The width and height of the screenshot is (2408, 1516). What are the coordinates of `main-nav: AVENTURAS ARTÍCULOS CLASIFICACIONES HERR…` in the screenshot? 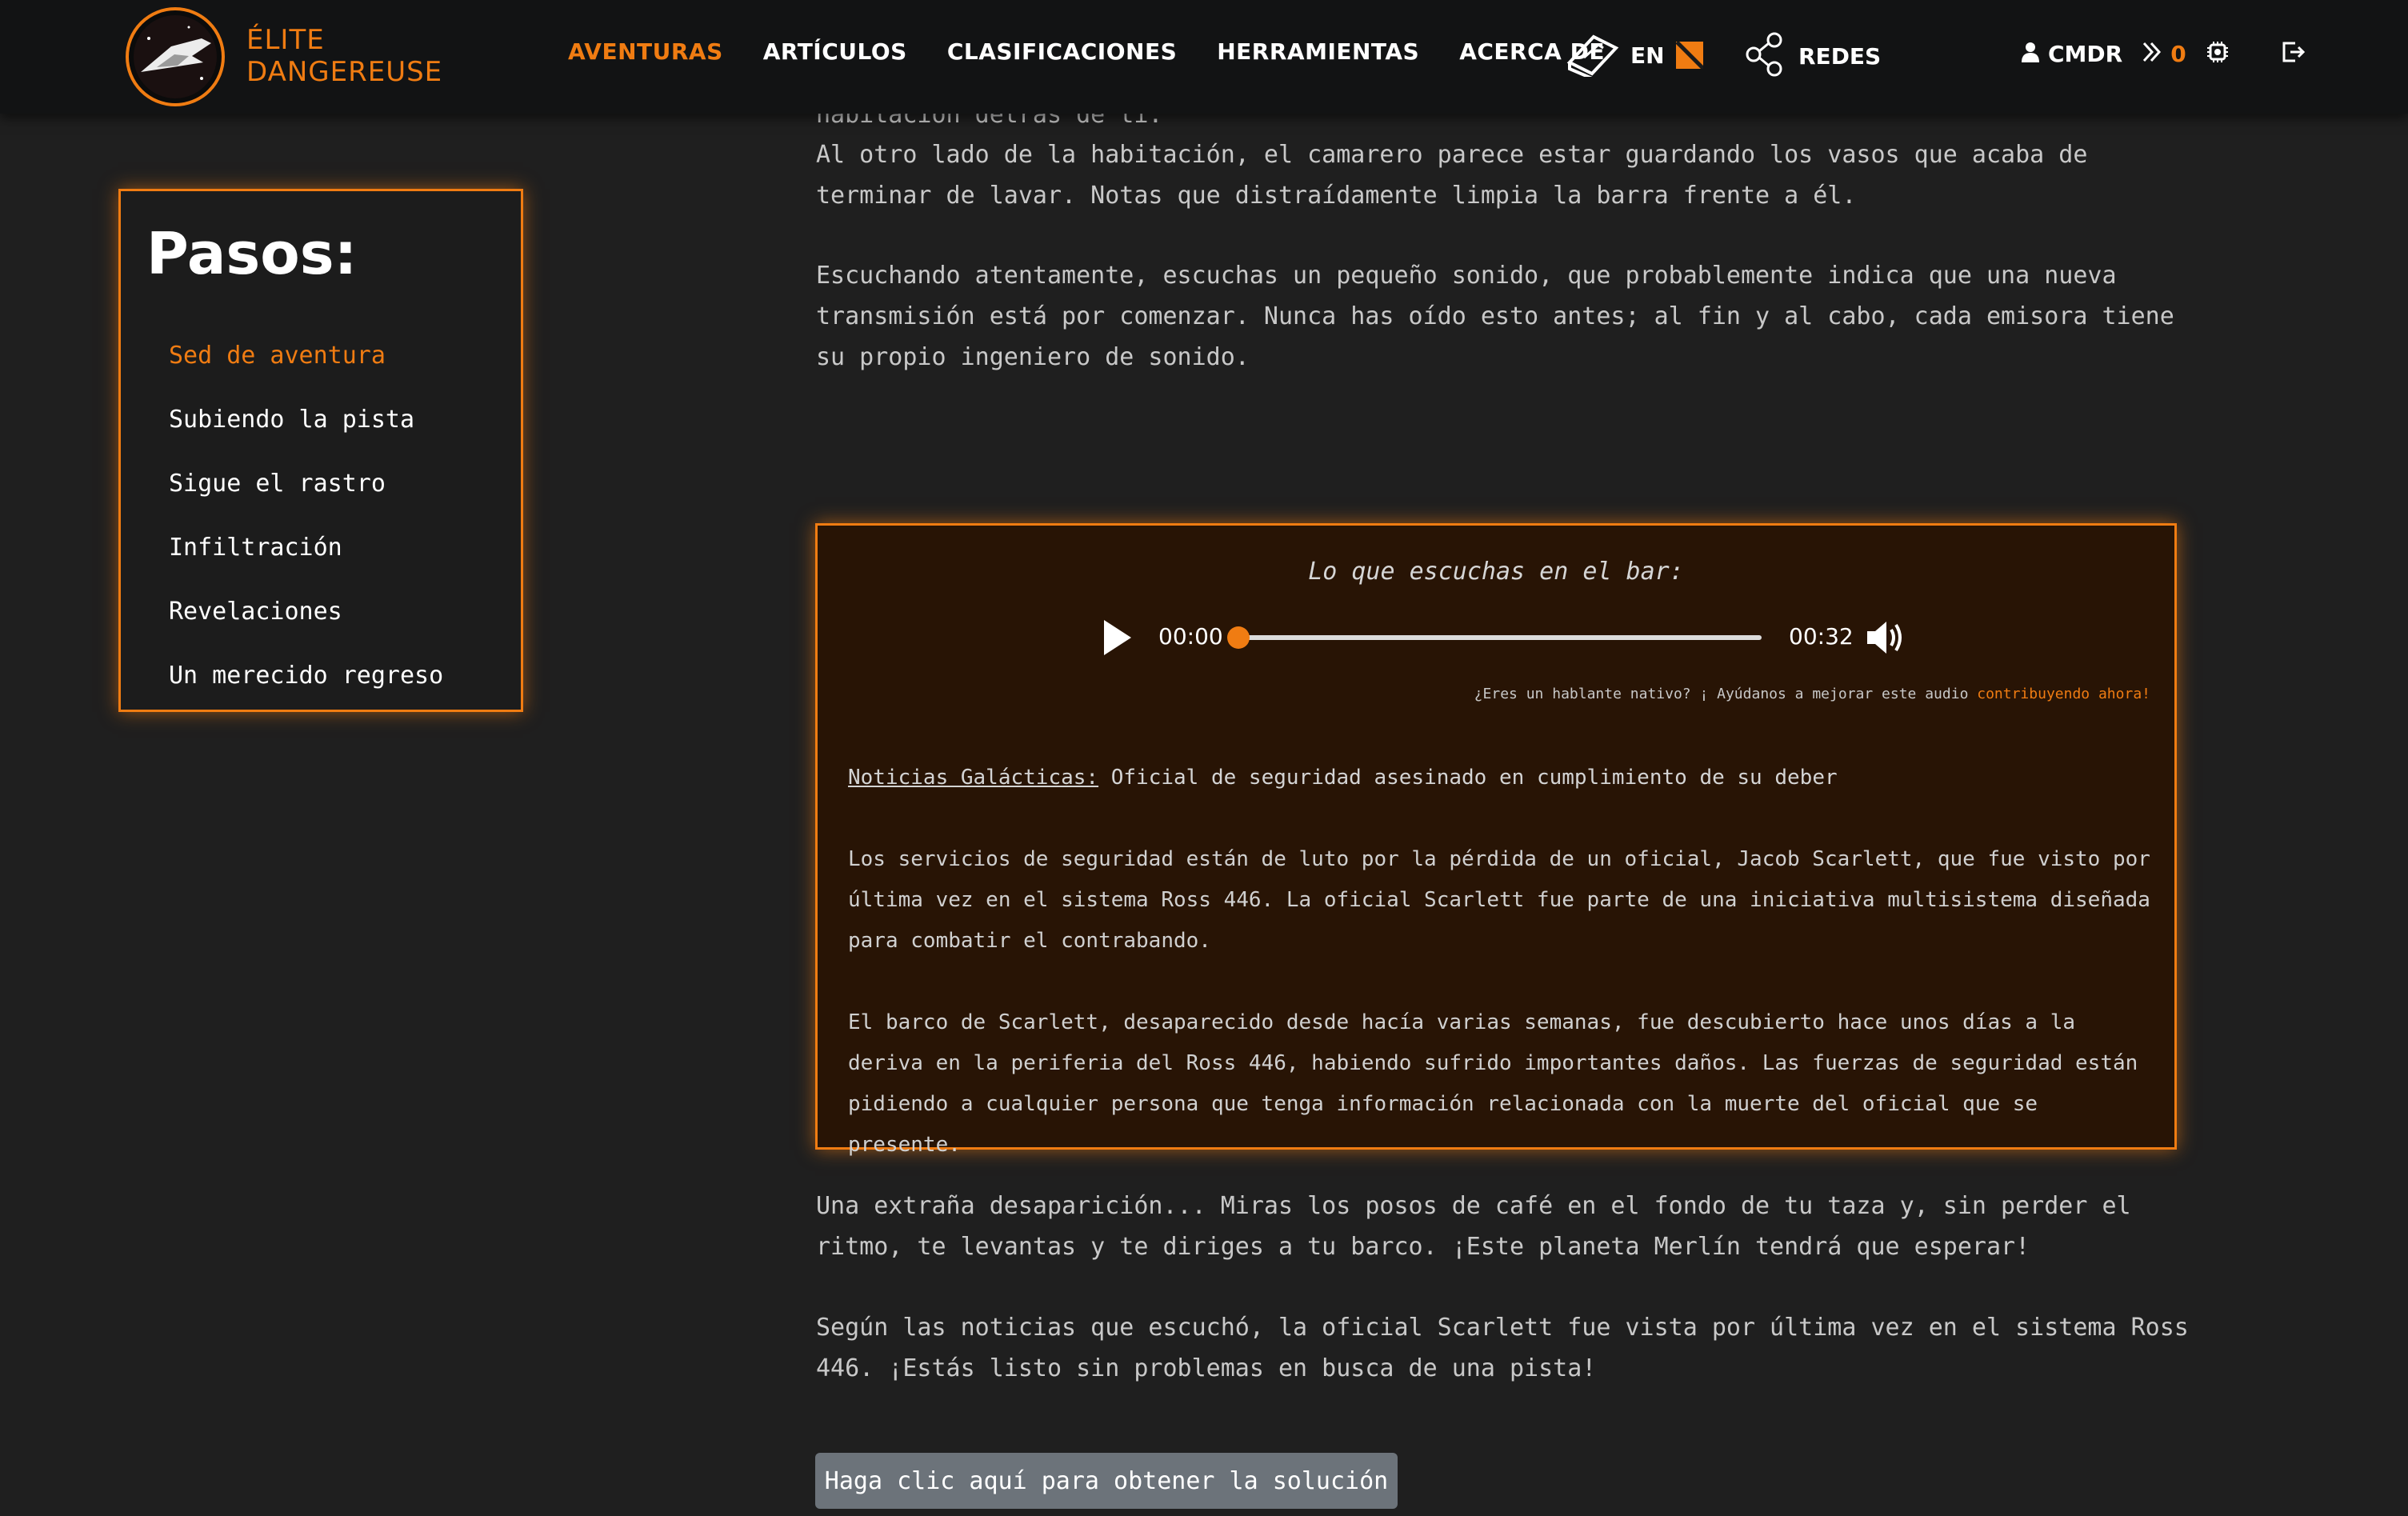 It's located at (1106, 51).